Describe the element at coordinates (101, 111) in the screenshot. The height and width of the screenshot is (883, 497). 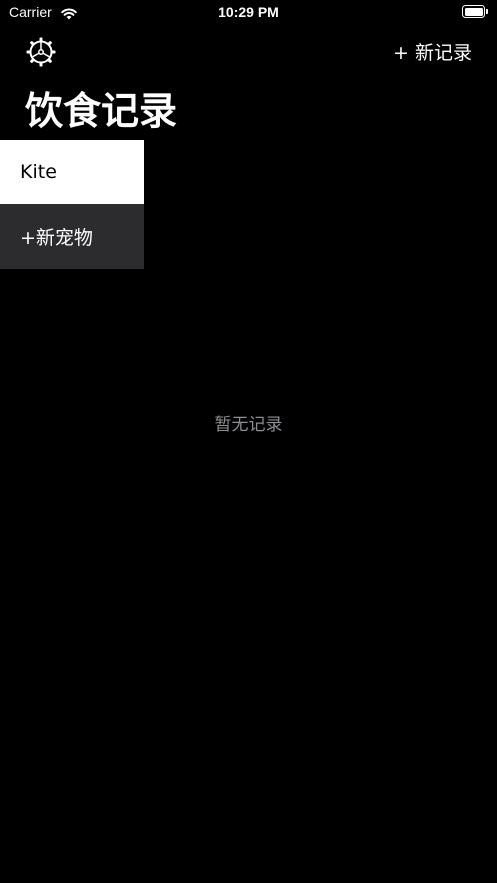
I see `page-title: 饮食记录` at that location.